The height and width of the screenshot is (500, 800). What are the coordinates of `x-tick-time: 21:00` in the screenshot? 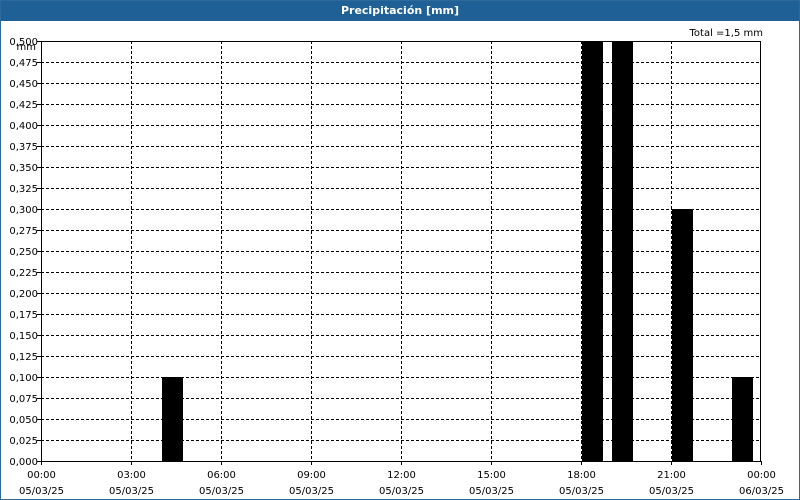 It's located at (671, 475).